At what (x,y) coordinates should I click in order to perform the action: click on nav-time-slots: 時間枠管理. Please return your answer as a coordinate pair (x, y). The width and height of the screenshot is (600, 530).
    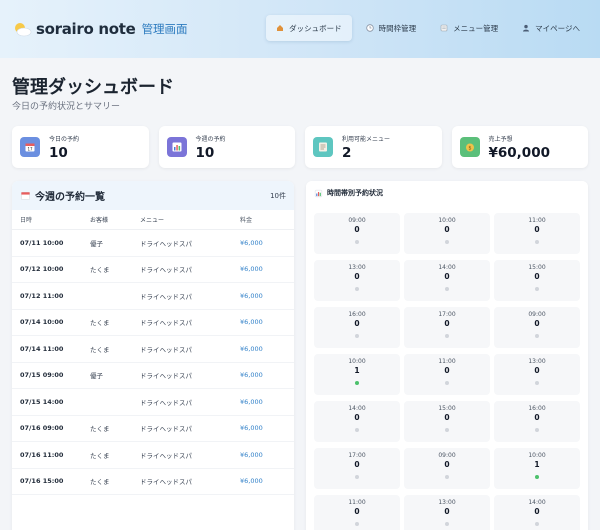
    Looking at the image, I should click on (391, 28).